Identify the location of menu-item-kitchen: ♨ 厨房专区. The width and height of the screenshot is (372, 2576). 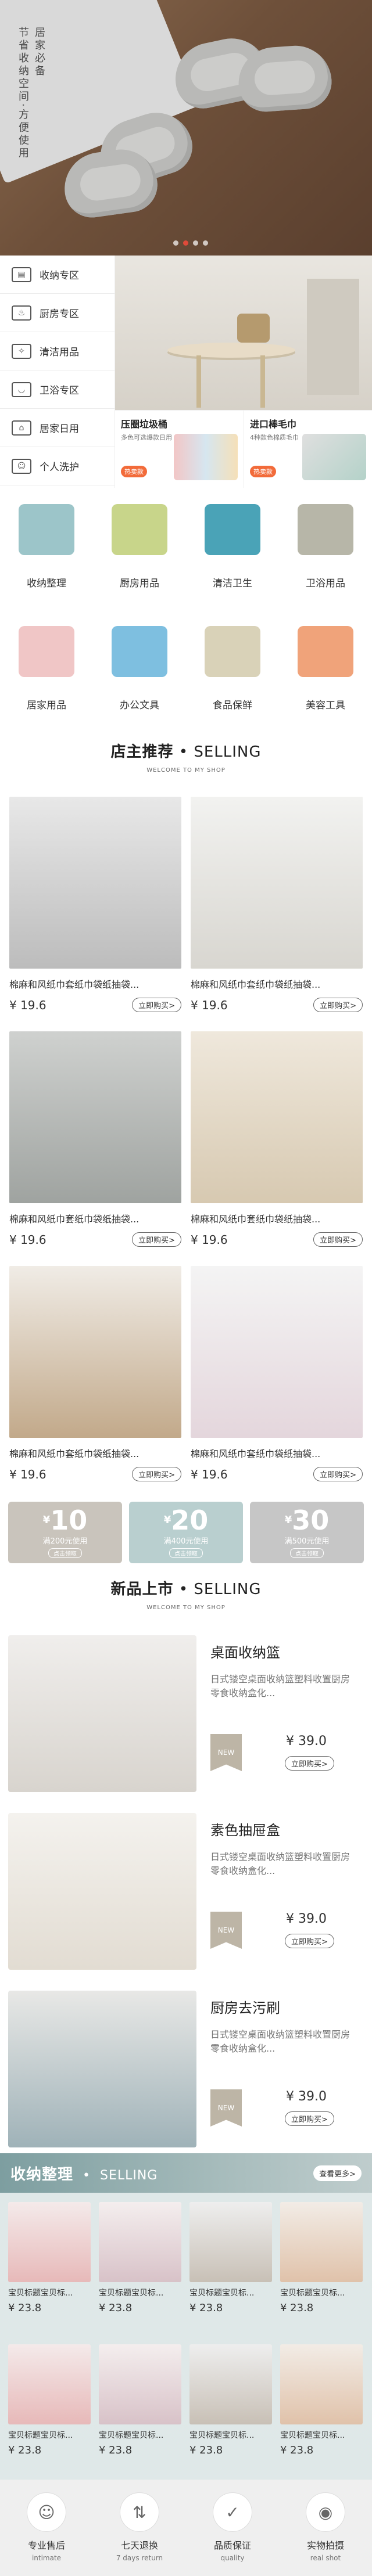
(57, 313).